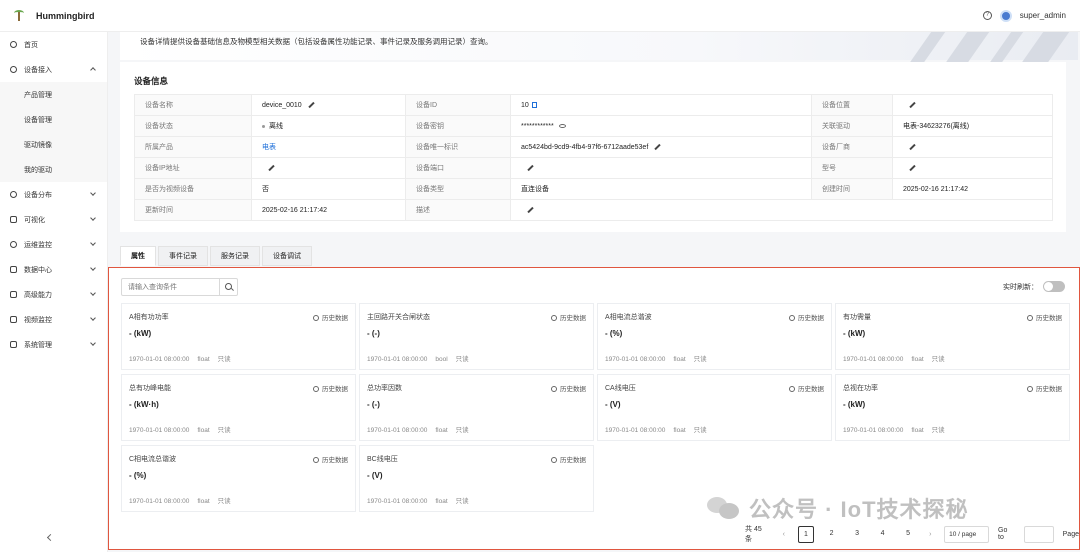 The image size is (1080, 552). I want to click on sidebar-item-label: 高级能力, so click(38, 295).